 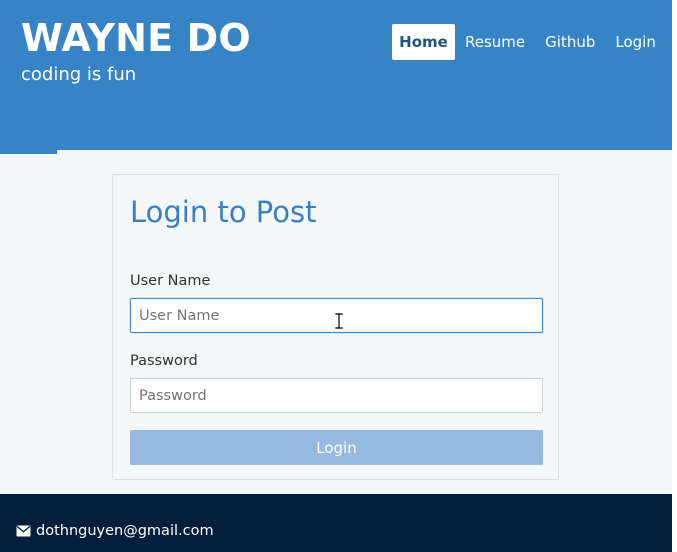 I want to click on nav-resume-link: Resume, so click(x=495, y=42).